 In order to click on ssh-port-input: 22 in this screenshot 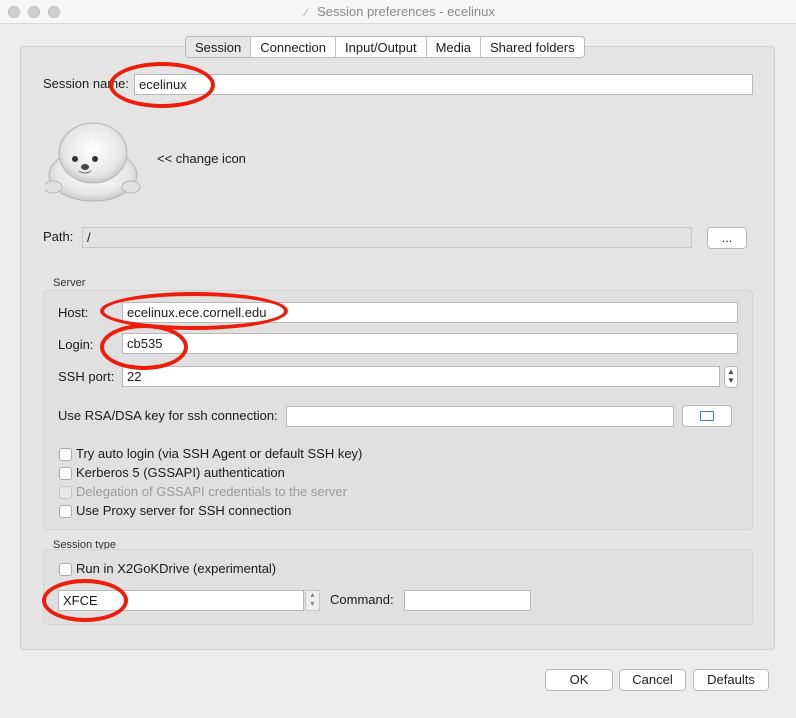, I will do `click(421, 376)`.